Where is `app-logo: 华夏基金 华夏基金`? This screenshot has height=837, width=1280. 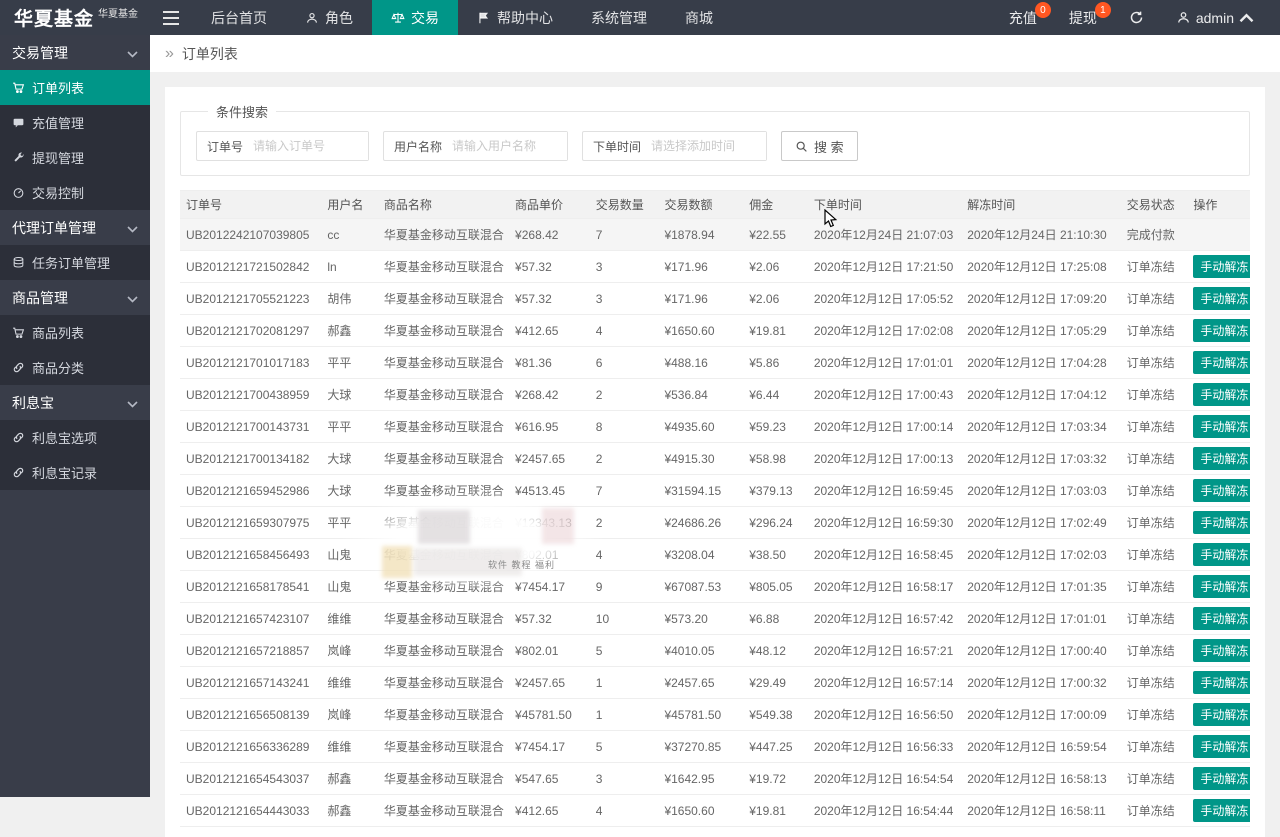 app-logo: 华夏基金 华夏基金 is located at coordinates (75, 17).